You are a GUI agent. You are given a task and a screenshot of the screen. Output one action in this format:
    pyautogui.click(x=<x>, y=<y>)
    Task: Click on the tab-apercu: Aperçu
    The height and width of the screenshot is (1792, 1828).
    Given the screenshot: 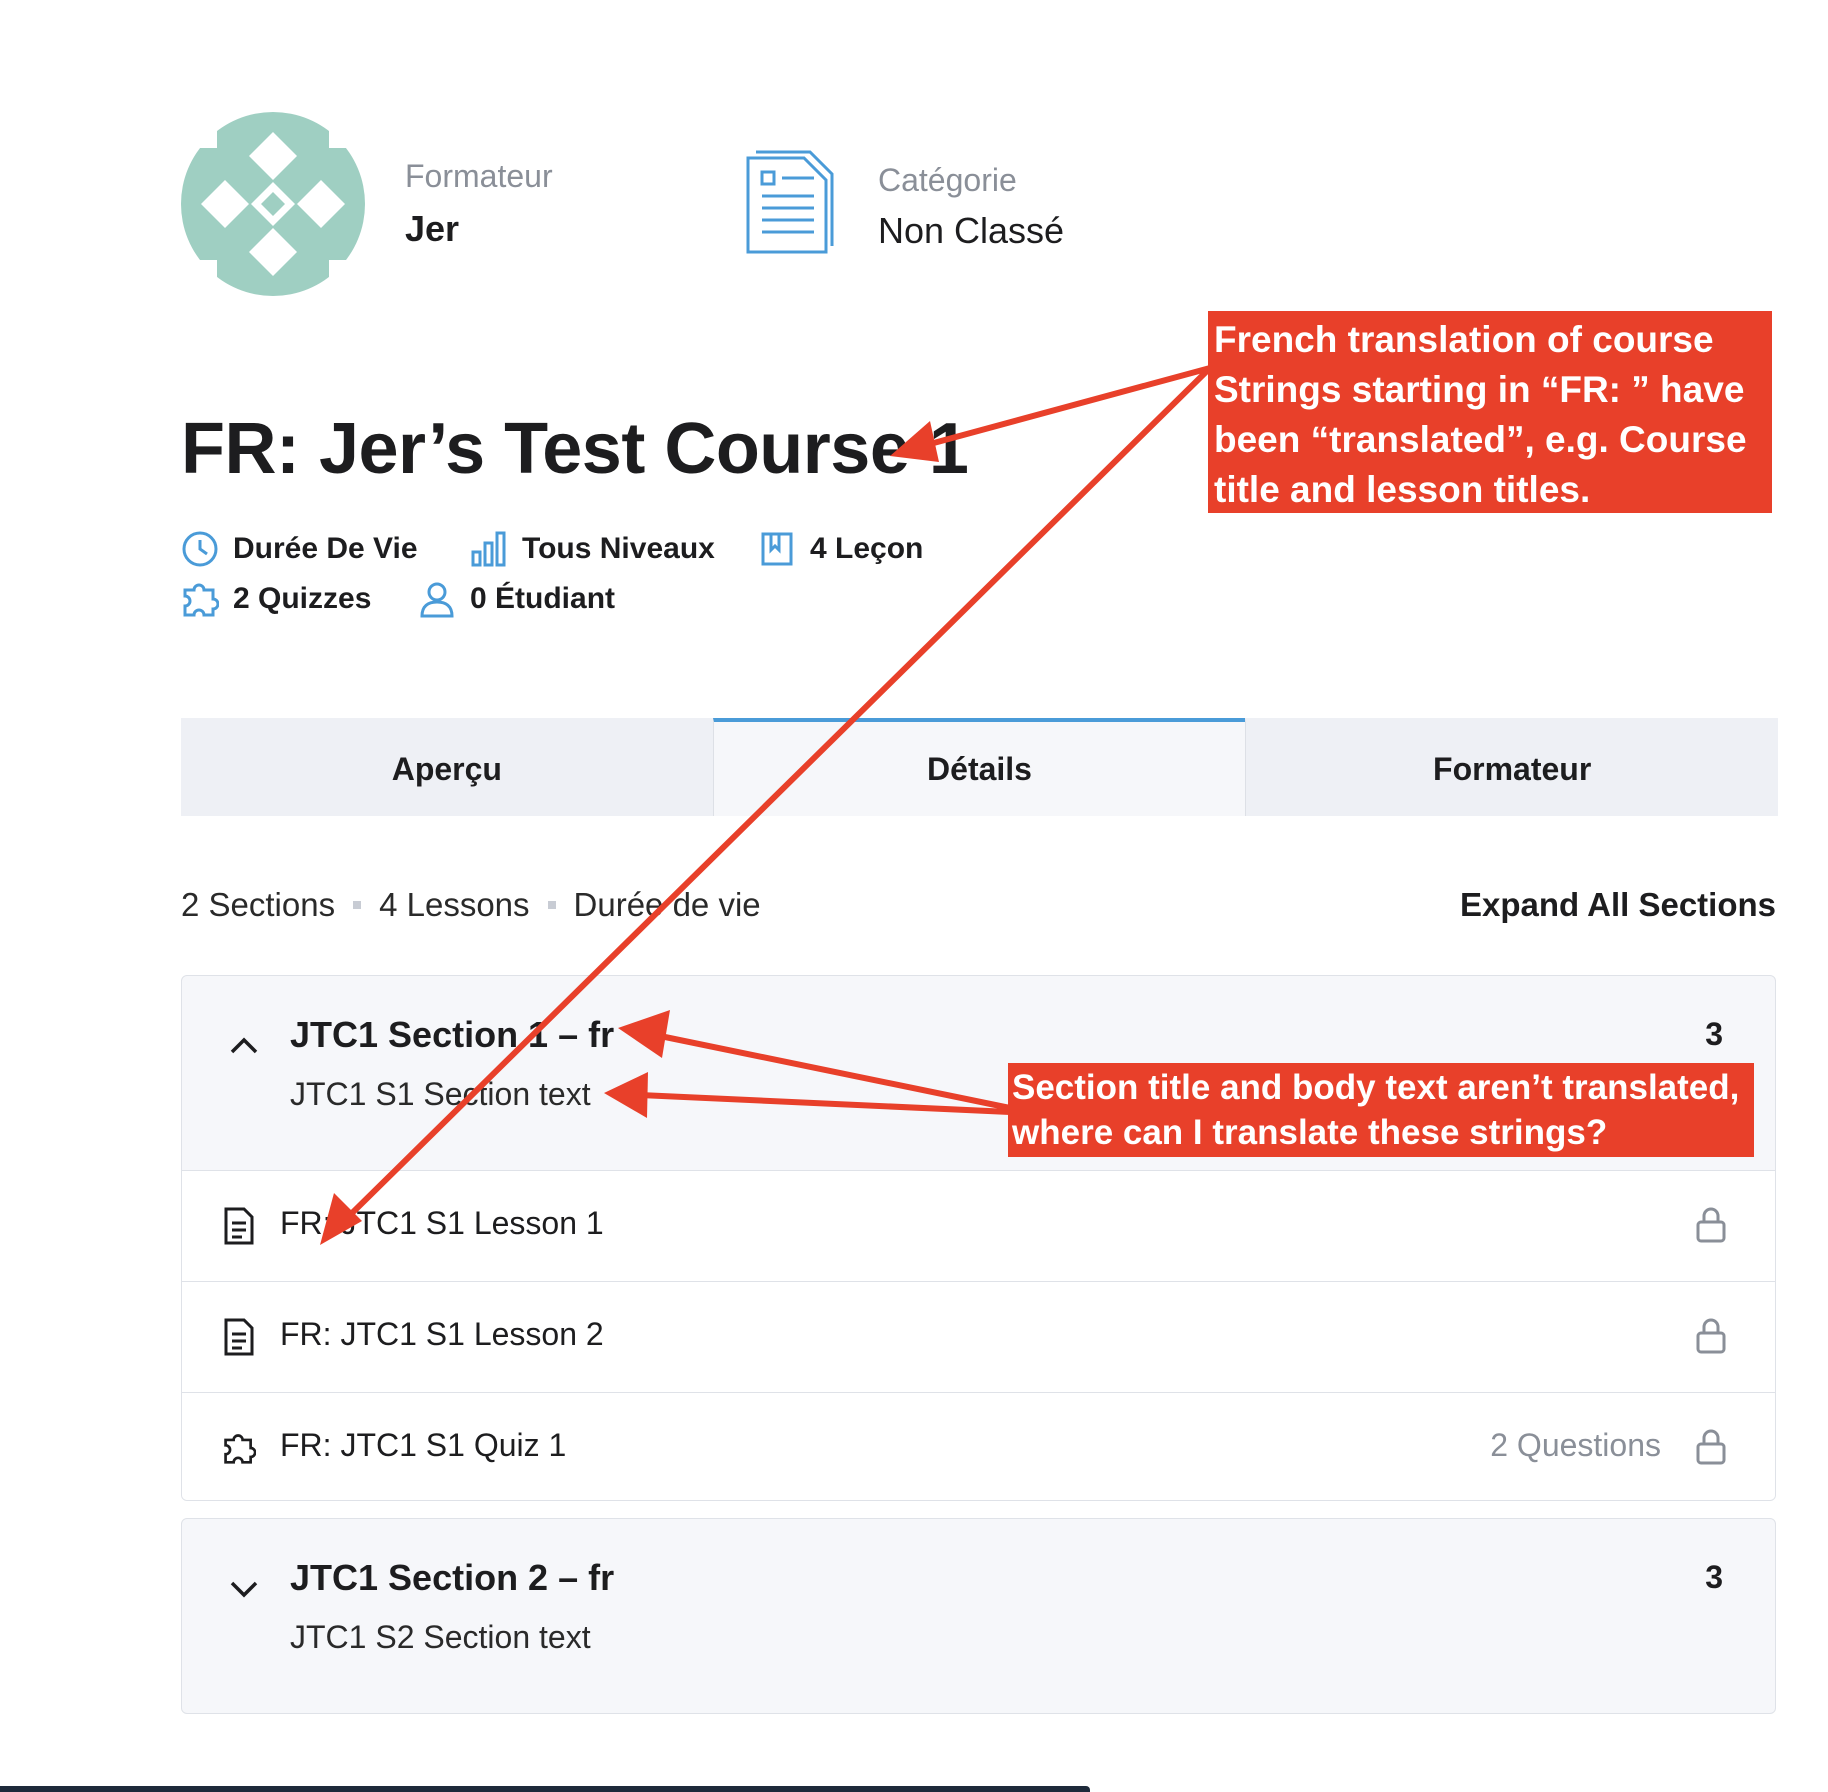 What is the action you would take?
    pyautogui.click(x=447, y=767)
    